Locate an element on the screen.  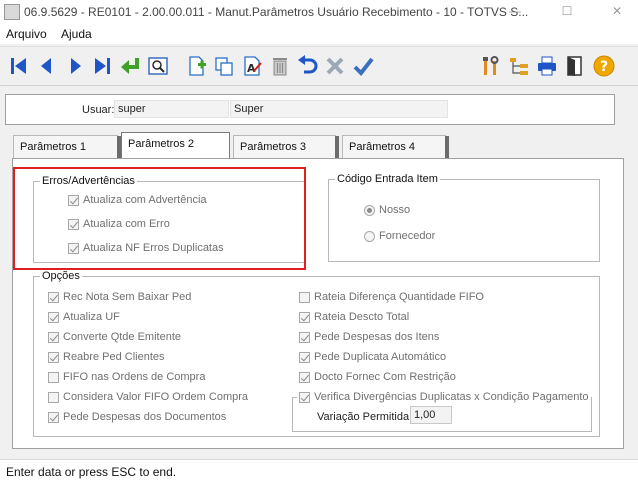
menu-bar: Arquivo Ajuda is located at coordinates (319, 34).